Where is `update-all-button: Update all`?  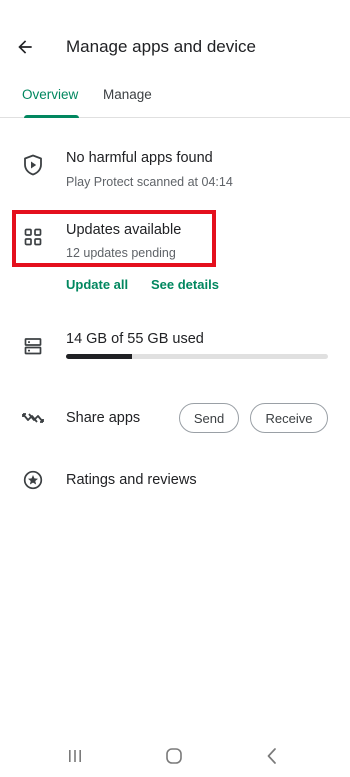
update-all-button: Update all is located at coordinates (97, 284).